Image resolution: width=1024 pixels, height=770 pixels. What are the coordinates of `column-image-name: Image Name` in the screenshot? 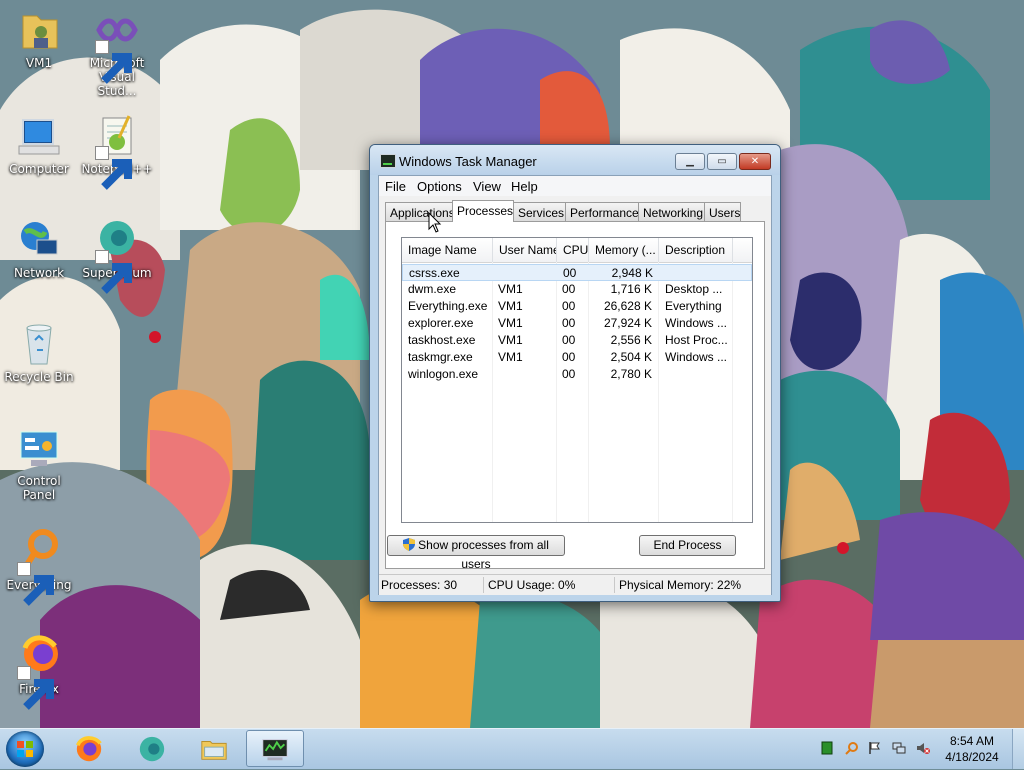 It's located at (447, 250).